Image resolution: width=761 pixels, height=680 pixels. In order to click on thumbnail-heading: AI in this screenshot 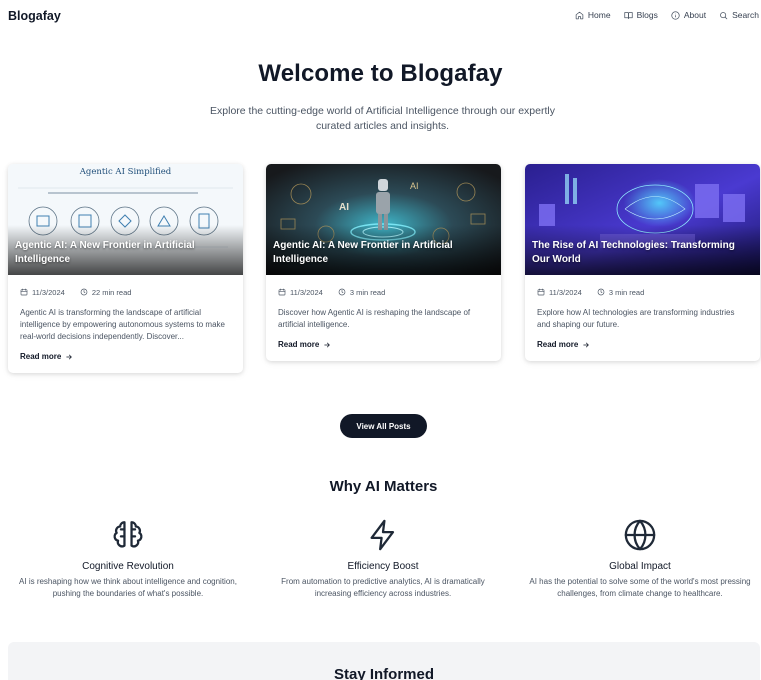, I will do `click(344, 207)`.